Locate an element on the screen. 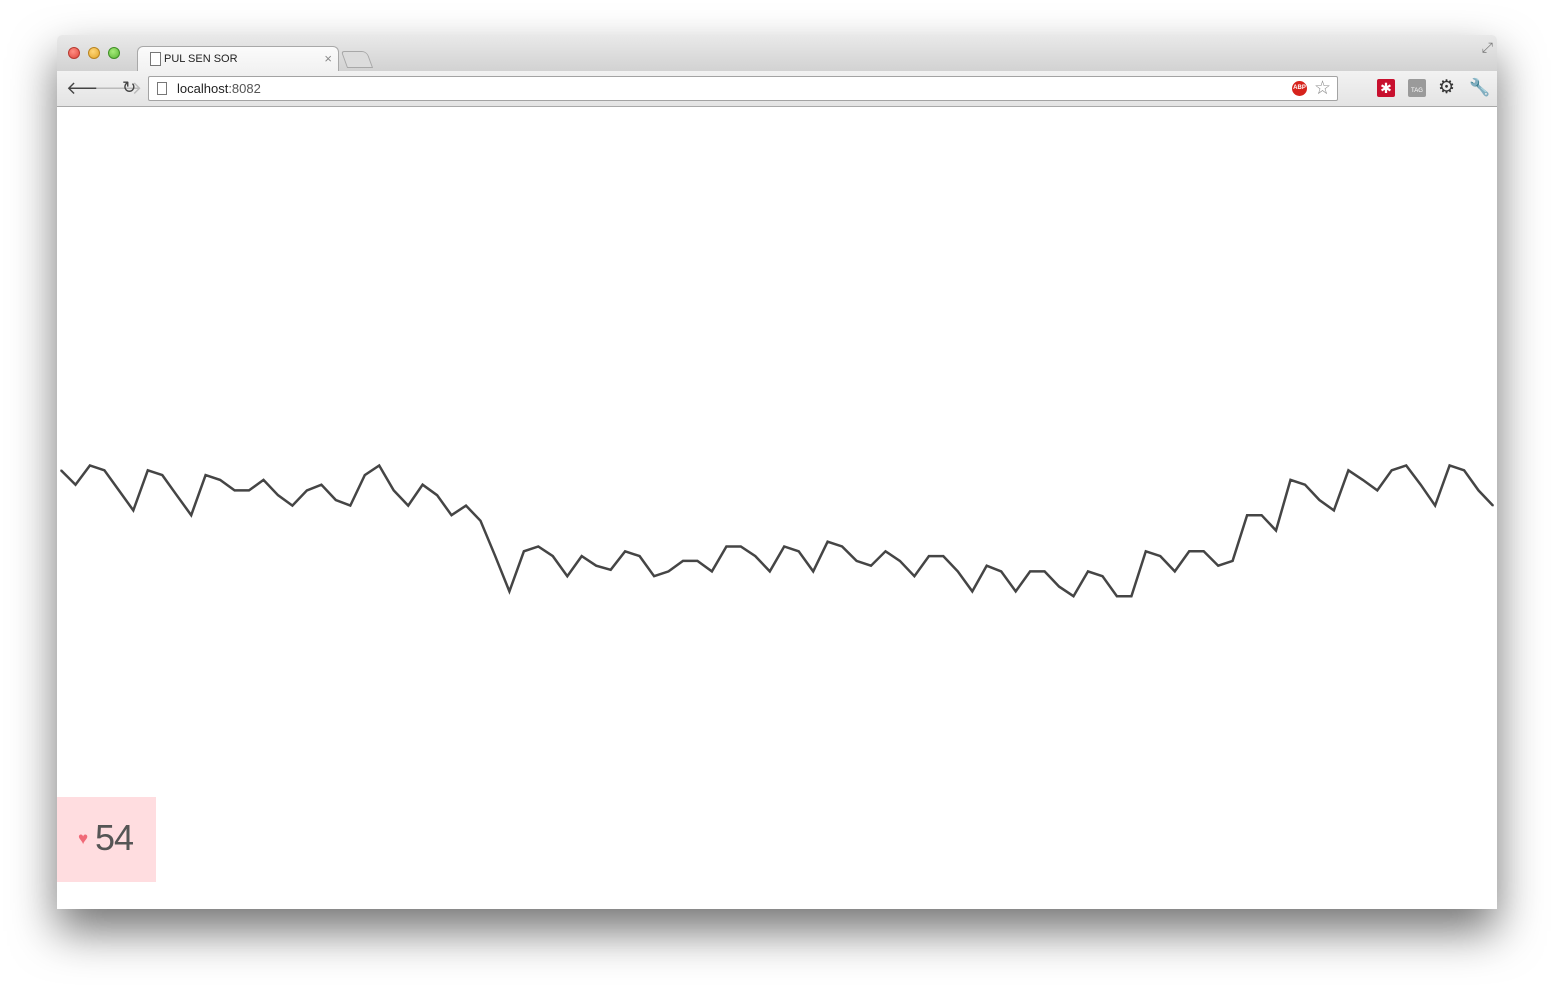 This screenshot has height=988, width=1554. bookmark-star-icon: ☆ is located at coordinates (1322, 88).